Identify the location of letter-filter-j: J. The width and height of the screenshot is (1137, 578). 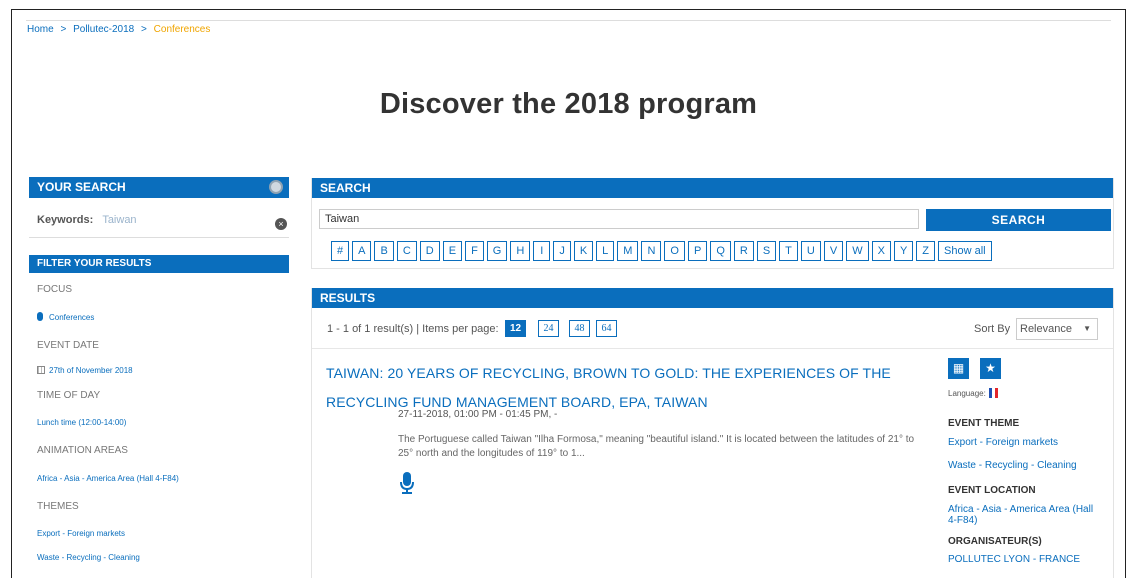
(562, 251).